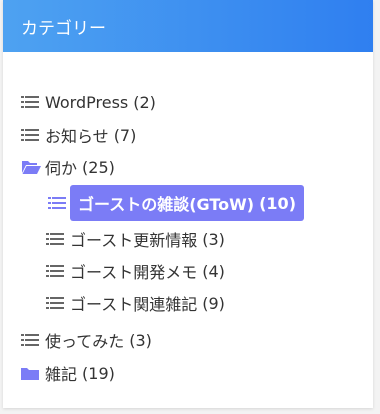 This screenshot has width=380, height=414. Describe the element at coordinates (63, 28) in the screenshot. I see `widget-title: カテゴリー` at that location.